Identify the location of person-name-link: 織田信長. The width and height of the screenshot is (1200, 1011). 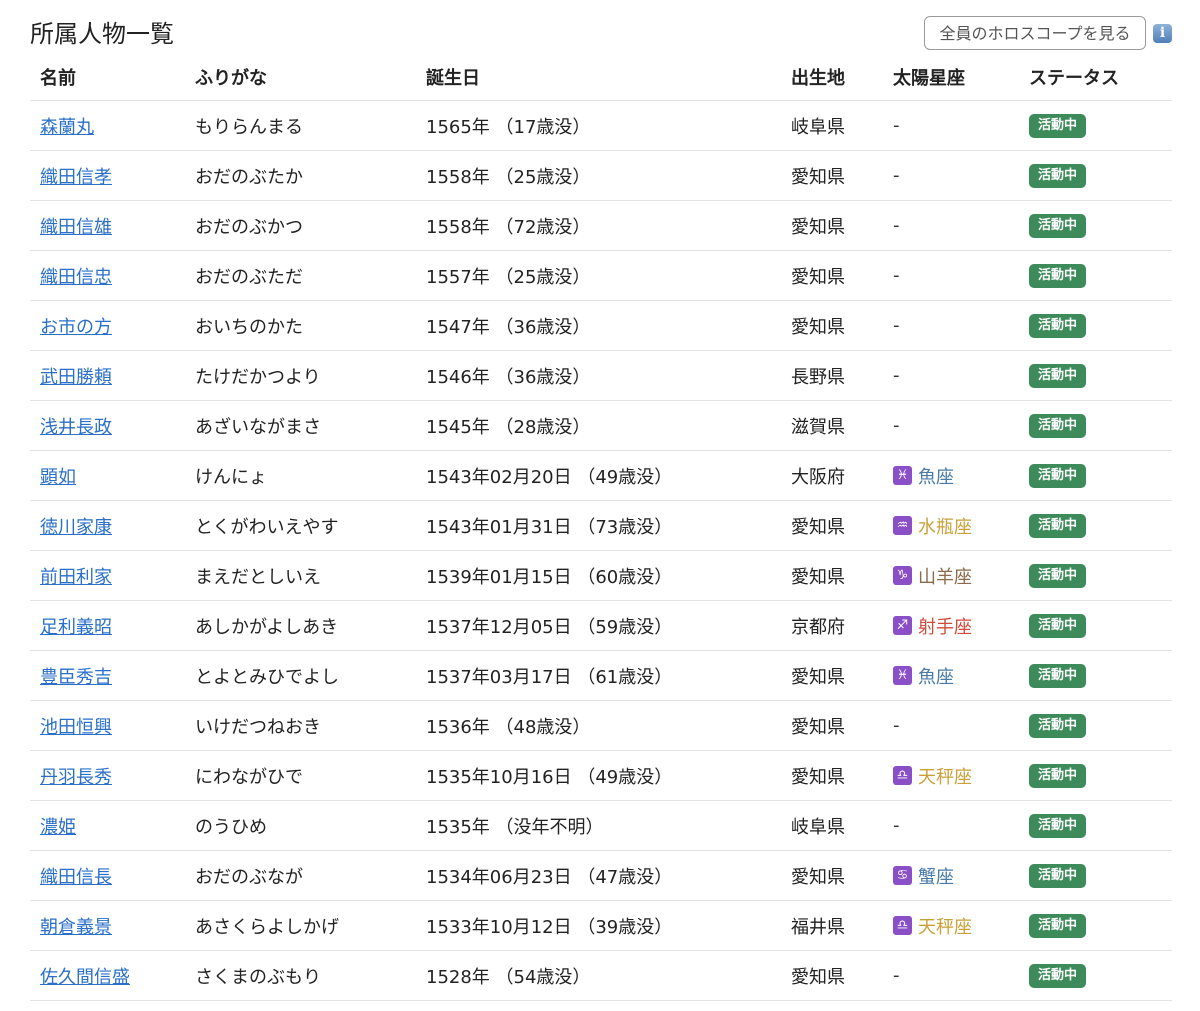
(76, 877).